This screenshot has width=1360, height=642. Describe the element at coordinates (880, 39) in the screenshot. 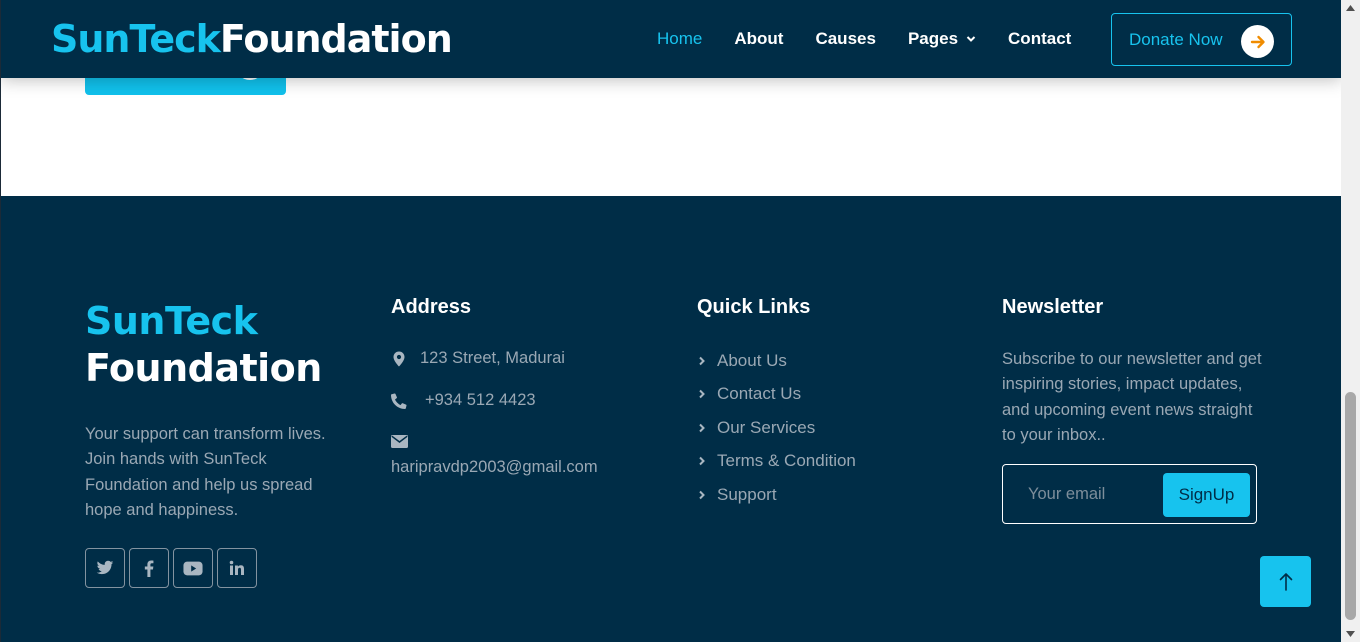

I see `nav-links: Home About Causes Pages Contact` at that location.